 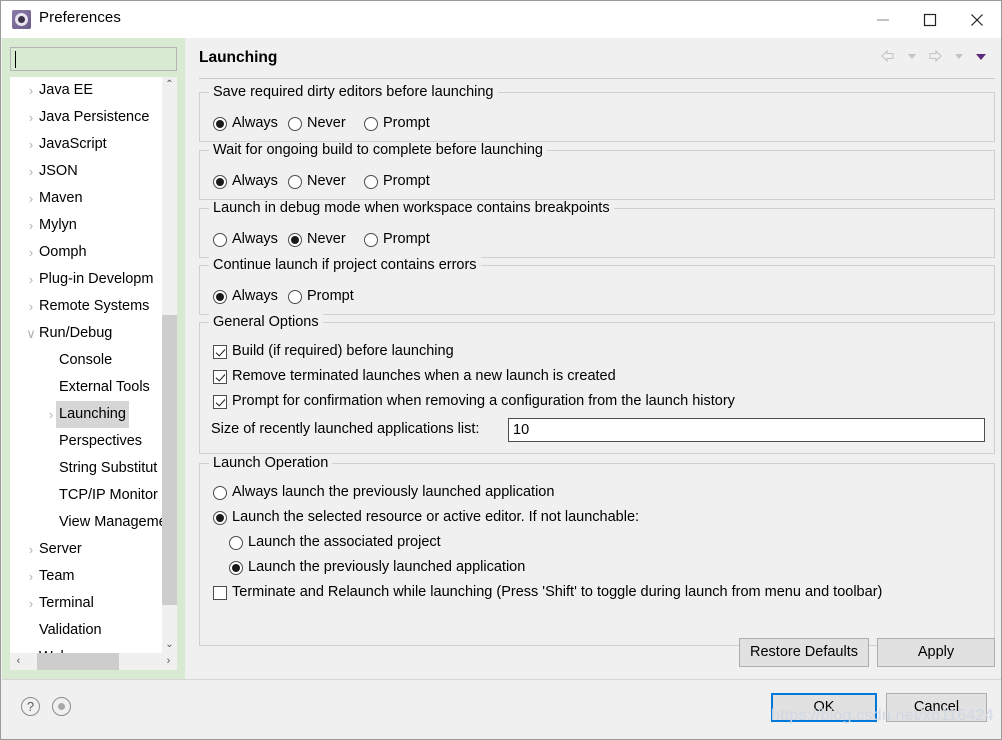 I want to click on size-of-recent-list-input: 10, so click(x=746, y=430).